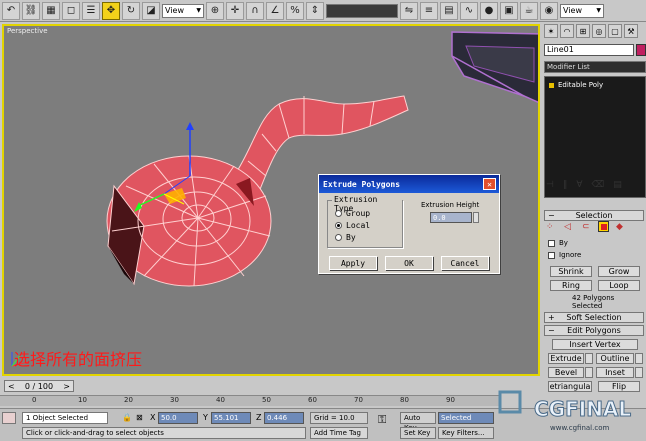 The width and height of the screenshot is (646, 441). What do you see at coordinates (250, 400) in the screenshot?
I see `track-bar: 0 10 20 30 40 50 60 70 80 90` at bounding box center [250, 400].